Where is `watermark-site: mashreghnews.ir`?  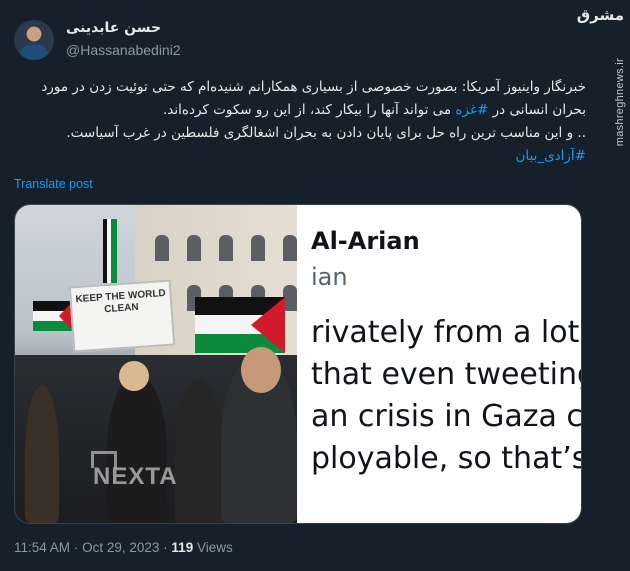
watermark-site: mashreghnews.ir is located at coordinates (620, 102).